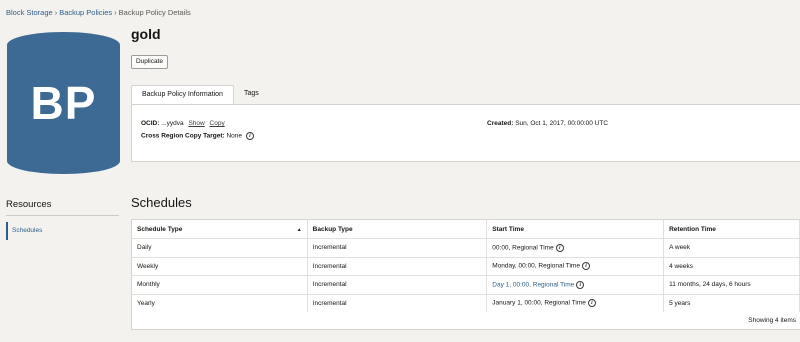 The width and height of the screenshot is (800, 342). I want to click on cell-start-time: January 1, 00:00, Regional Time i, so click(575, 303).